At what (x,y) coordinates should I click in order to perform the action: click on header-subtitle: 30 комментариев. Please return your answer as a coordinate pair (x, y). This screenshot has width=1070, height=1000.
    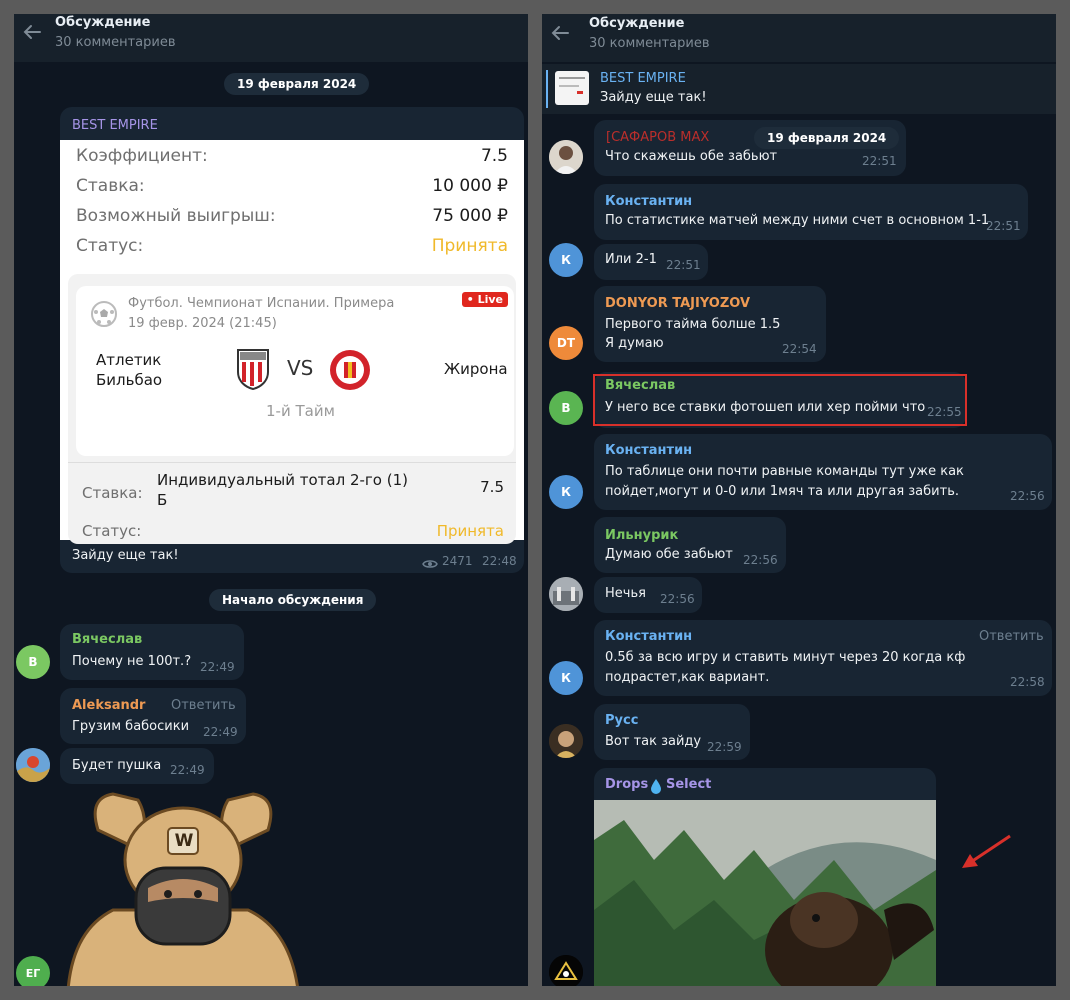
    Looking at the image, I should click on (649, 43).